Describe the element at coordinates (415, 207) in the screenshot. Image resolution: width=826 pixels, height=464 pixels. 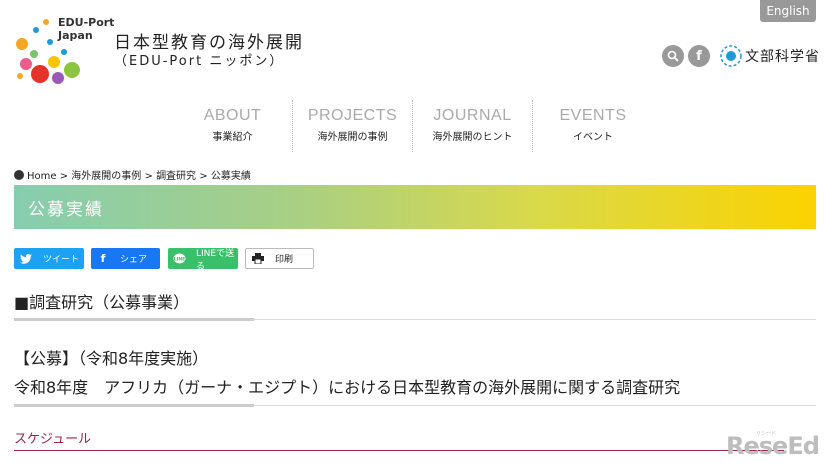
I see `page-banner: 公募実績` at that location.